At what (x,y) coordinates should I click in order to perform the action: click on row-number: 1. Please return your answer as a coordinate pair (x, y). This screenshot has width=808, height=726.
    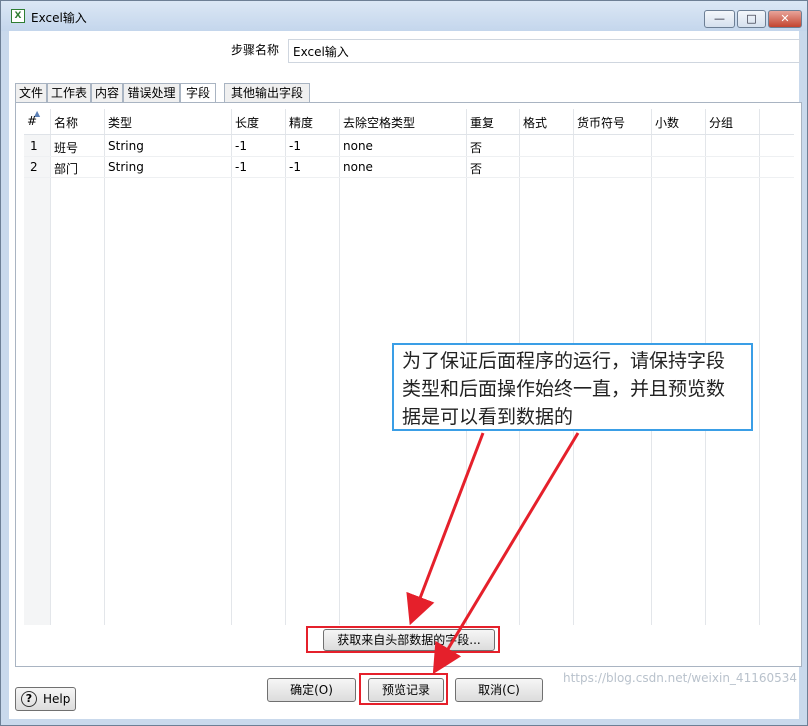
    Looking at the image, I should click on (34, 146).